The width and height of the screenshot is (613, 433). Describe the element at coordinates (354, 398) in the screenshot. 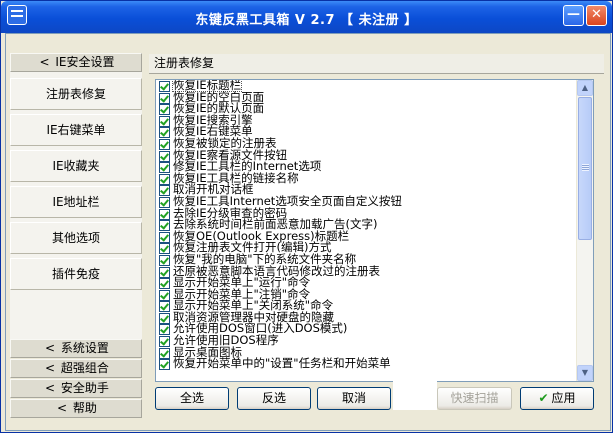

I see `cancel-button: 取消` at that location.